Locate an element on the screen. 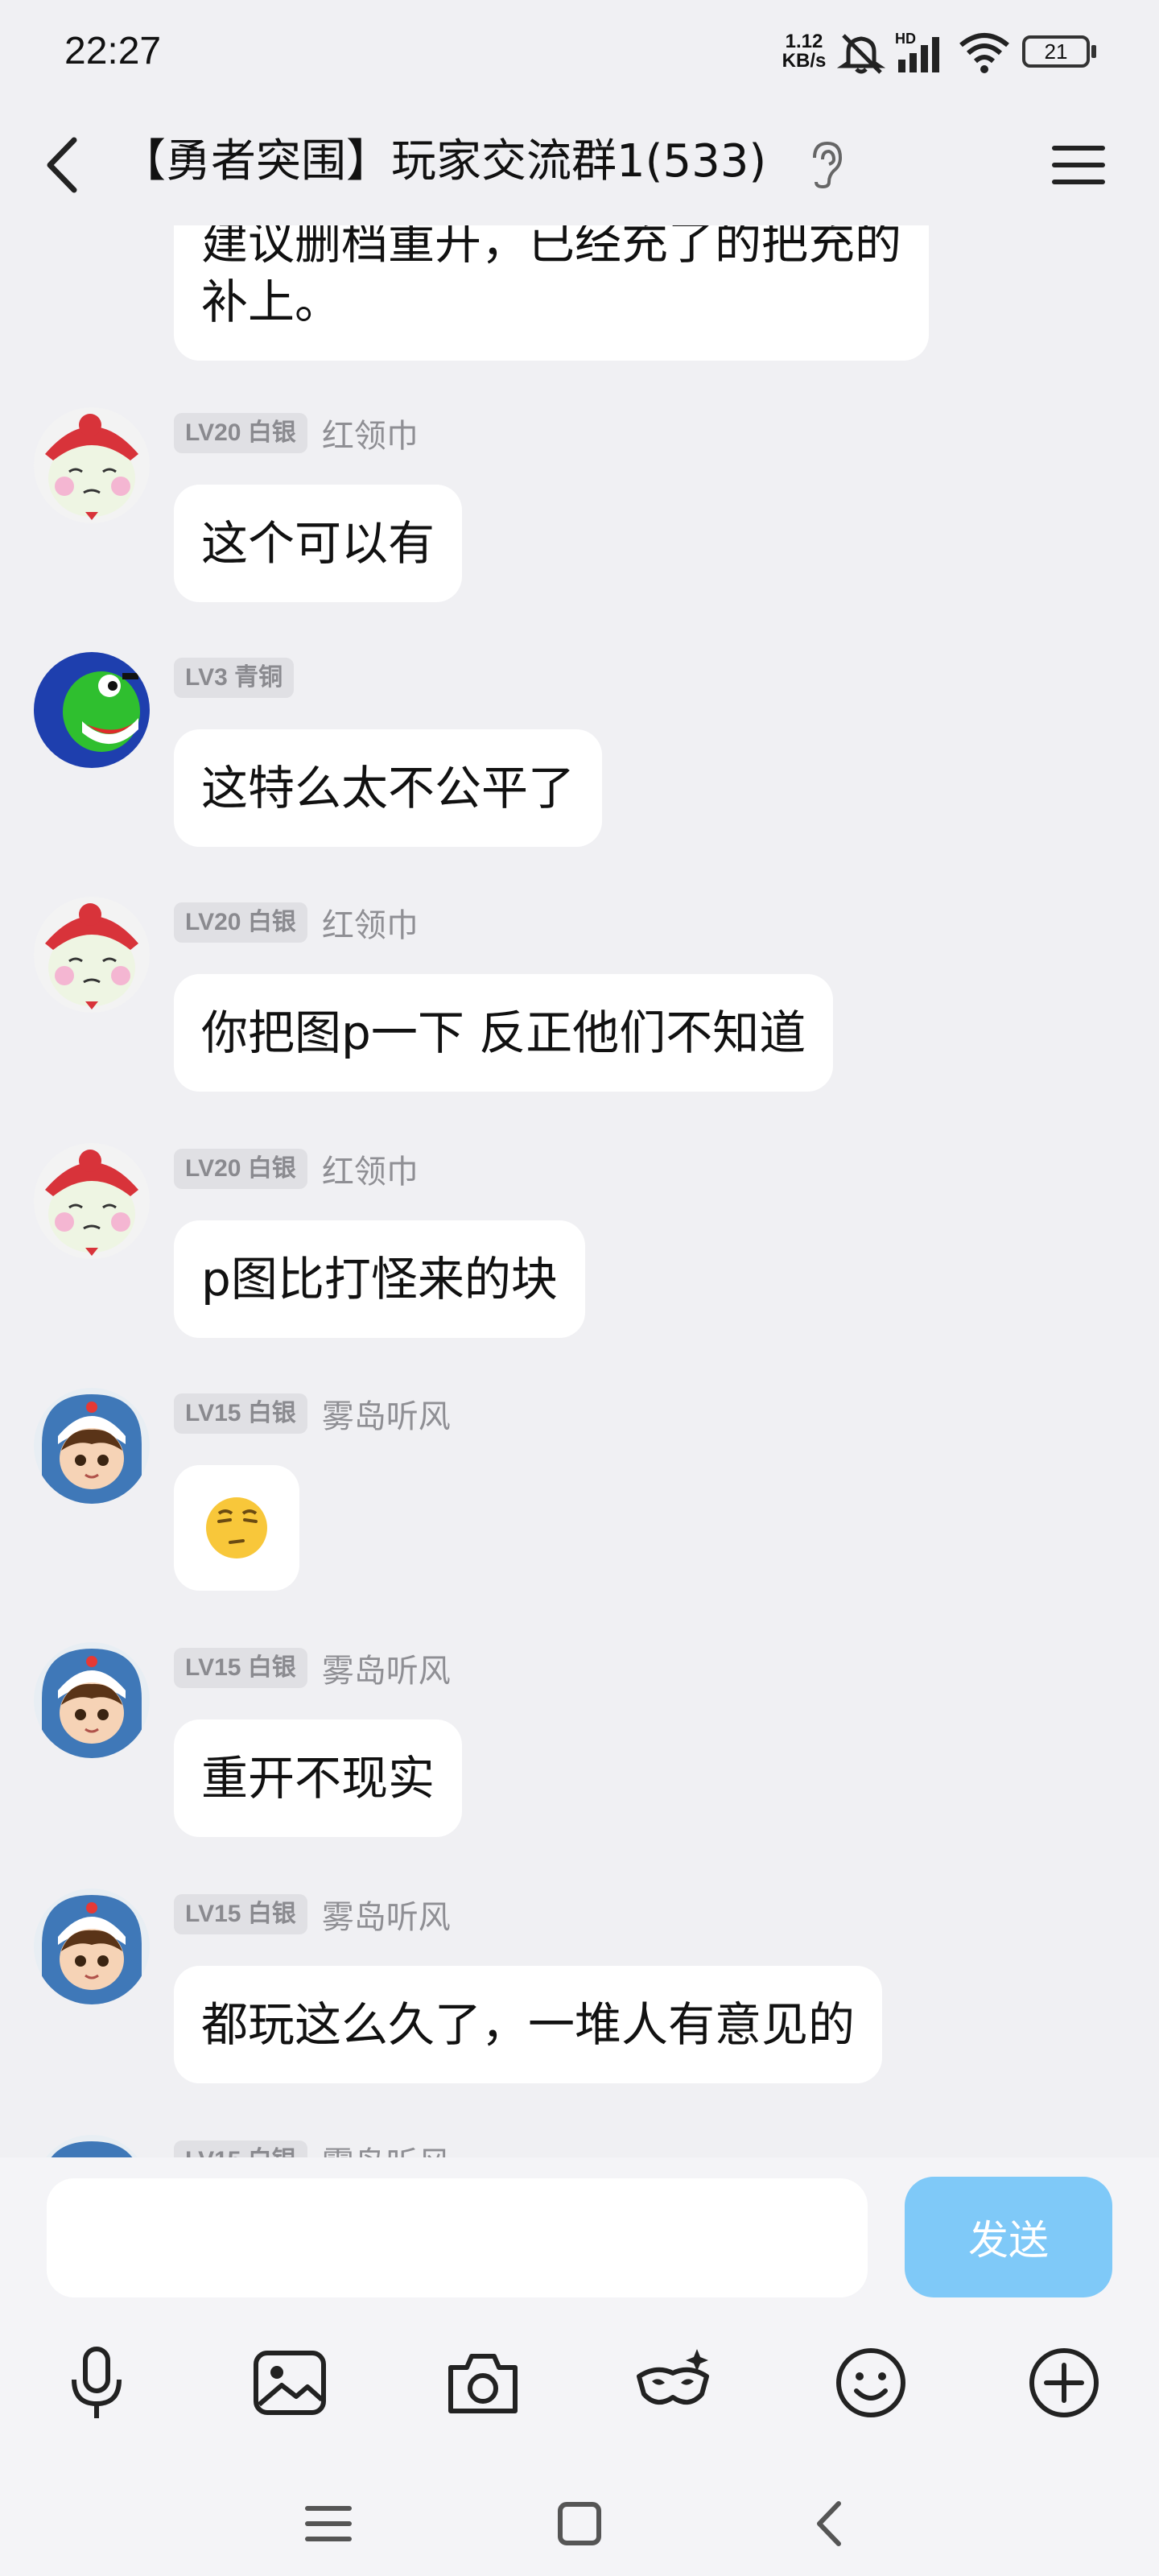  message-text: 重开不现实 is located at coordinates (318, 1778).